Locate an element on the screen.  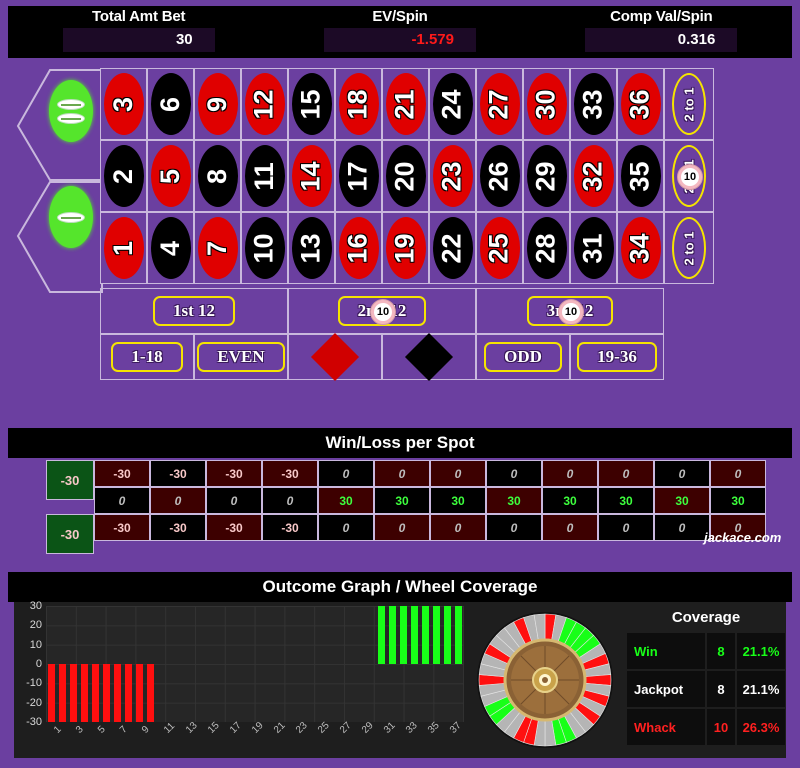
bet-spot-32: 32 is located at coordinates (593, 176).